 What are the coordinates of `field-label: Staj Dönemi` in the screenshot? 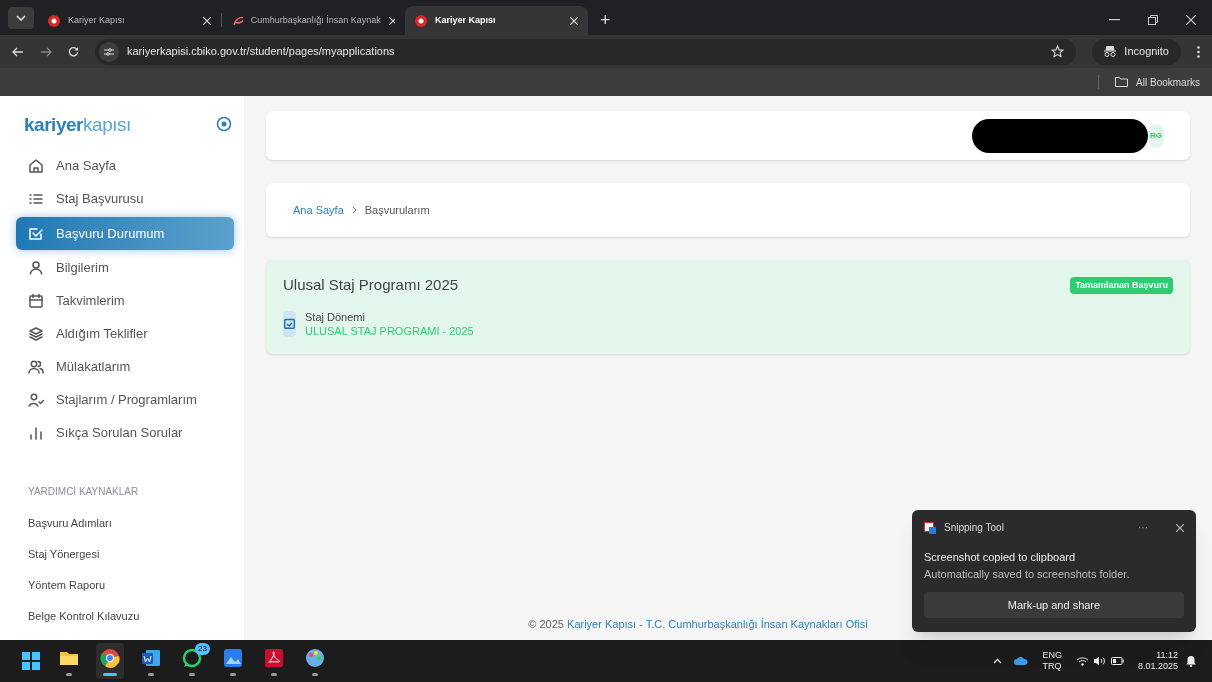 It's located at (335, 316).